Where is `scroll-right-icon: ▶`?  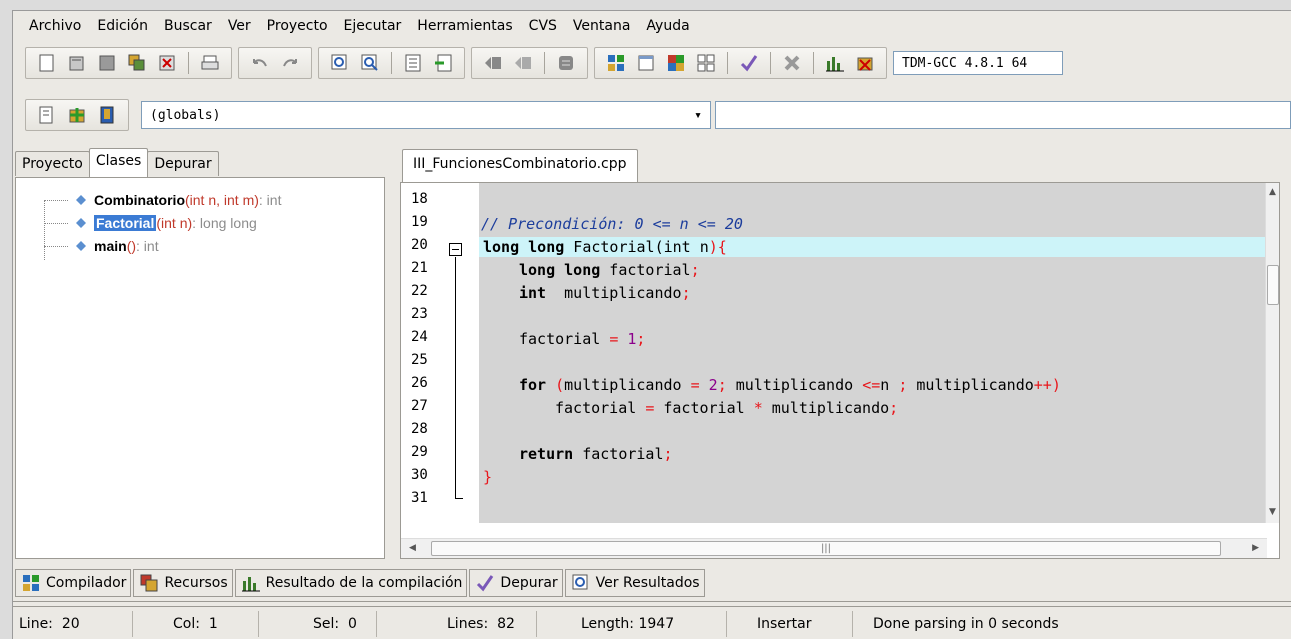
scroll-right-icon: ▶ is located at coordinates (1255, 548).